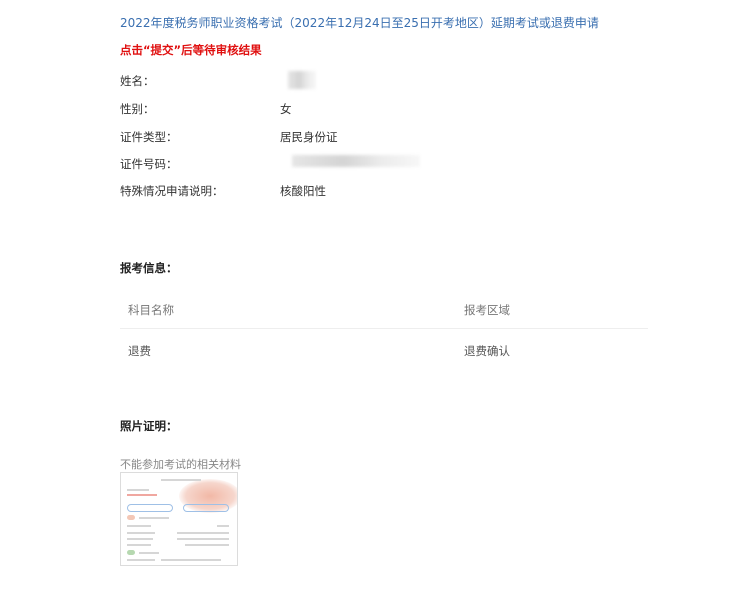  What do you see at coordinates (137, 109) in the screenshot?
I see `gender-label: 性别：` at bounding box center [137, 109].